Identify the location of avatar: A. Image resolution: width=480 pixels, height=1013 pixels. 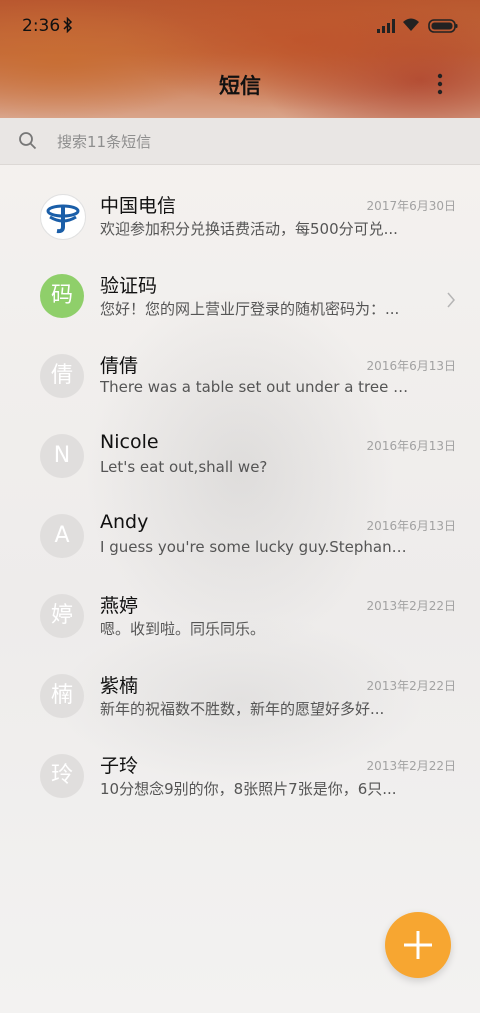
(62, 536).